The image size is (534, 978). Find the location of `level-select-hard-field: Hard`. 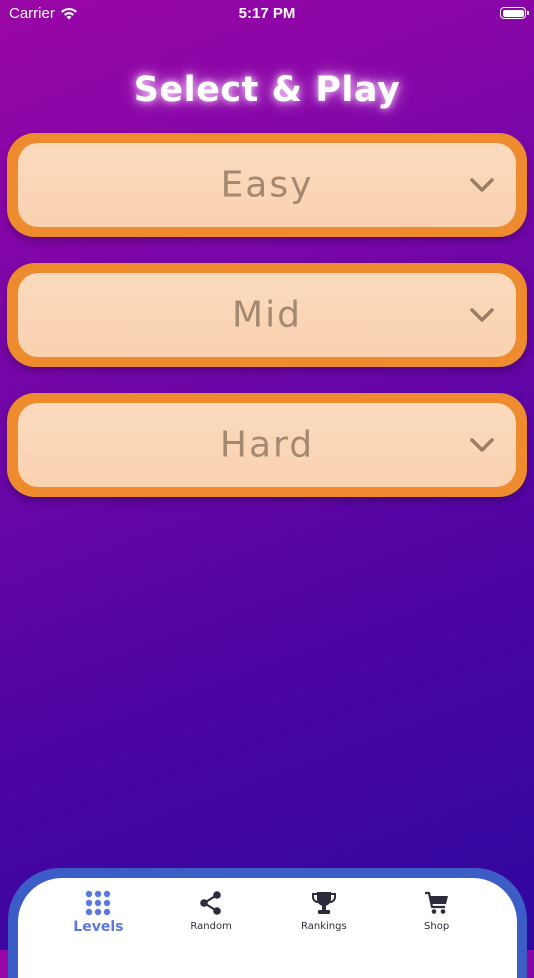

level-select-hard-field: Hard is located at coordinates (267, 445).